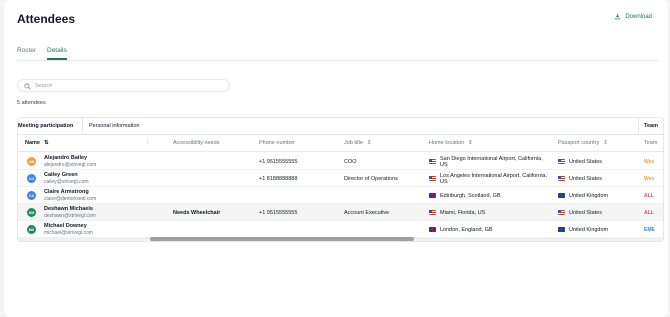  I want to click on attendee-name: Claire Armstrong, so click(66, 192).